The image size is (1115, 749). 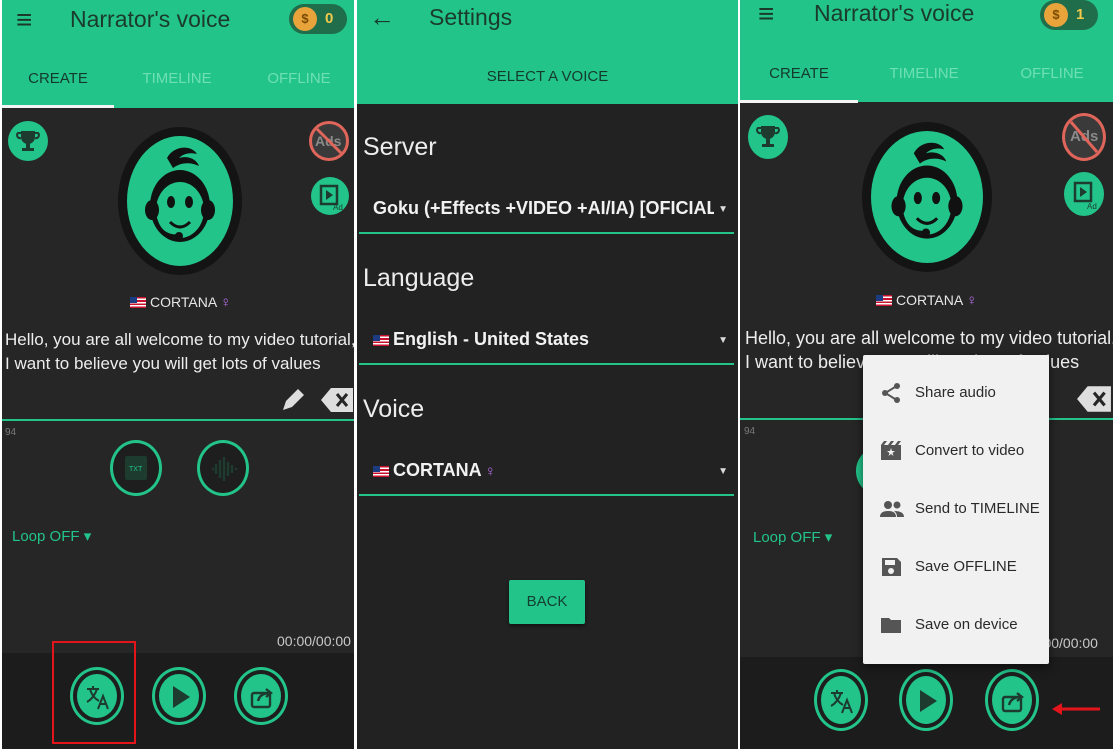 I want to click on translate-button, so click(x=841, y=700).